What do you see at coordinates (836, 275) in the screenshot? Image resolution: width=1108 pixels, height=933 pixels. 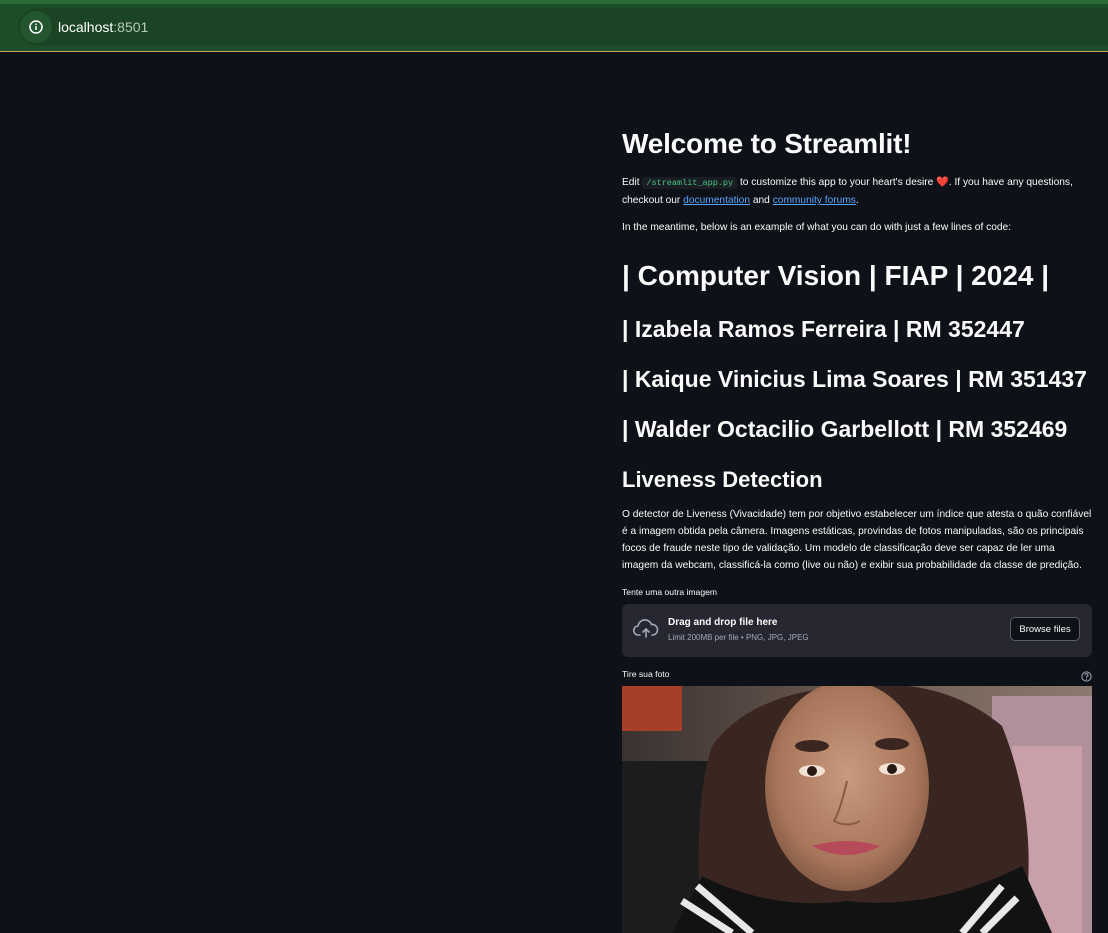 I see `heading-computer-vision: | Computer Vision | FIAP | 2024 |` at bounding box center [836, 275].